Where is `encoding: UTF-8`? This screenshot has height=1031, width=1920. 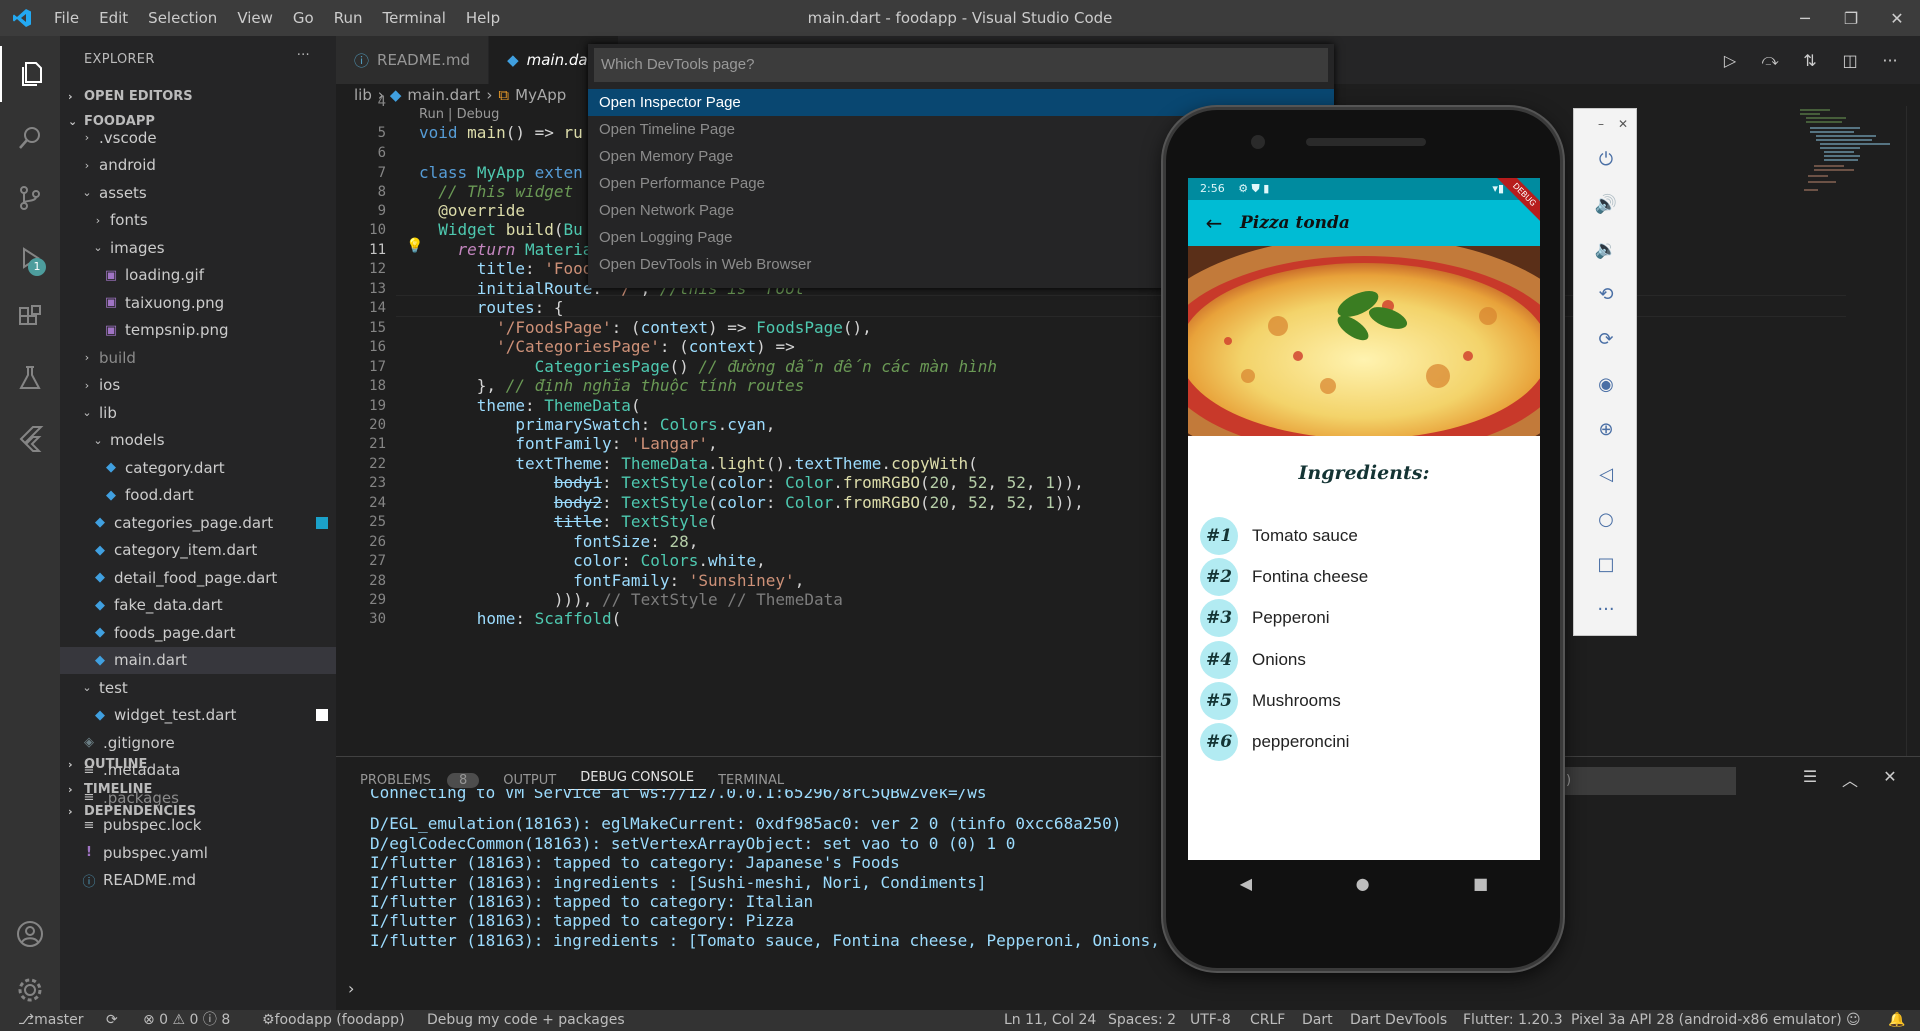 encoding: UTF-8 is located at coordinates (1210, 1020).